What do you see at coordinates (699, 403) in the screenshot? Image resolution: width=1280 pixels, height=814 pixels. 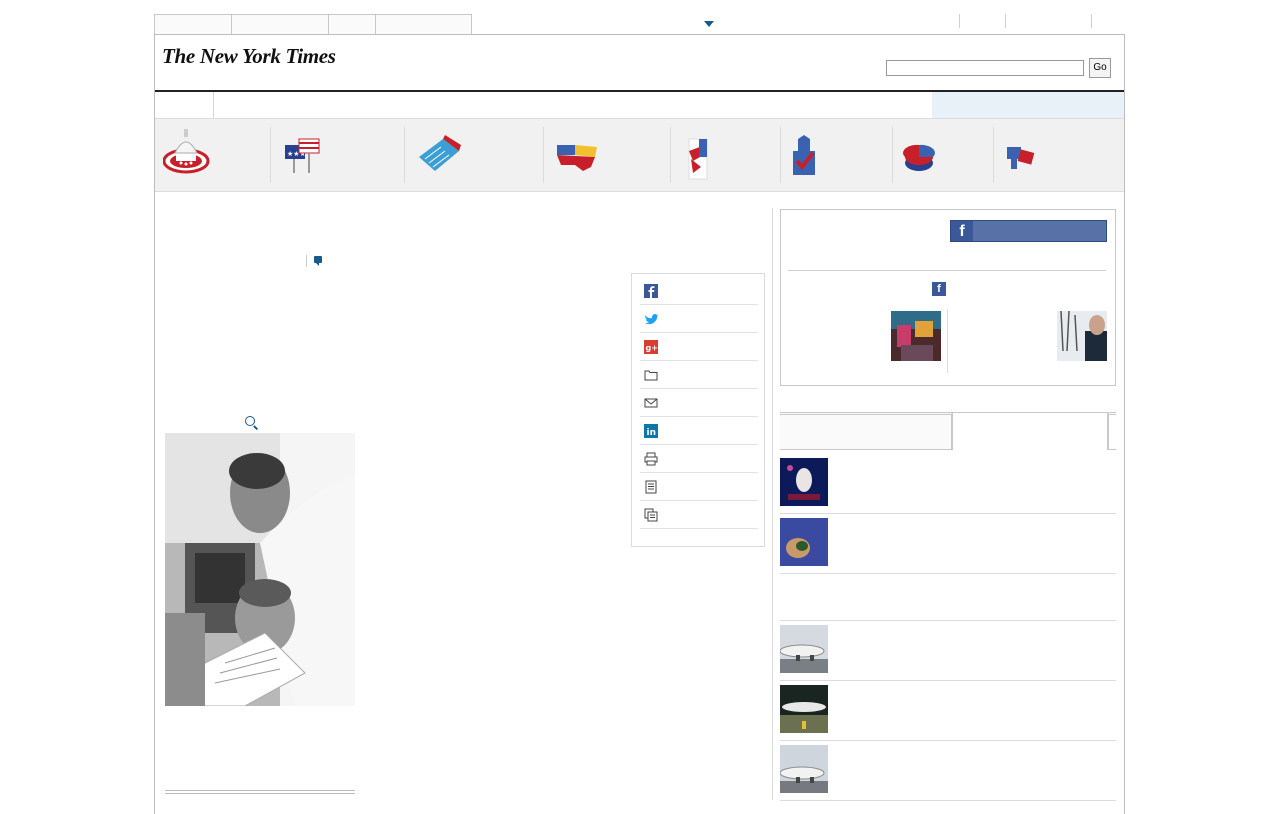 I see `share-email` at bounding box center [699, 403].